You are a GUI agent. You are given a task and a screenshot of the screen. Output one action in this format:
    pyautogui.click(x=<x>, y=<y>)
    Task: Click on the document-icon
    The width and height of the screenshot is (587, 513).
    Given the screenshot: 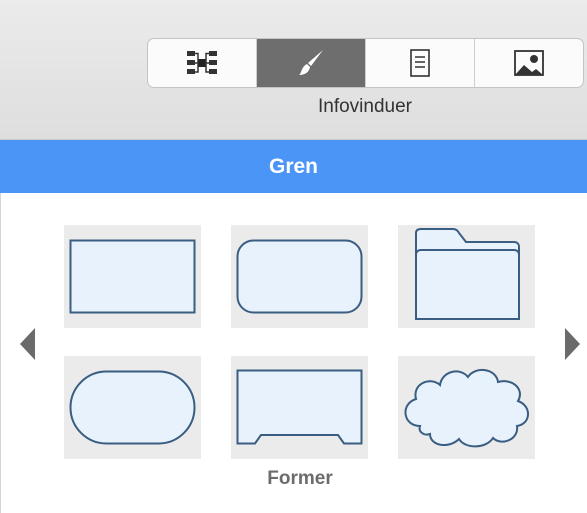 What is the action you would take?
    pyautogui.click(x=420, y=63)
    